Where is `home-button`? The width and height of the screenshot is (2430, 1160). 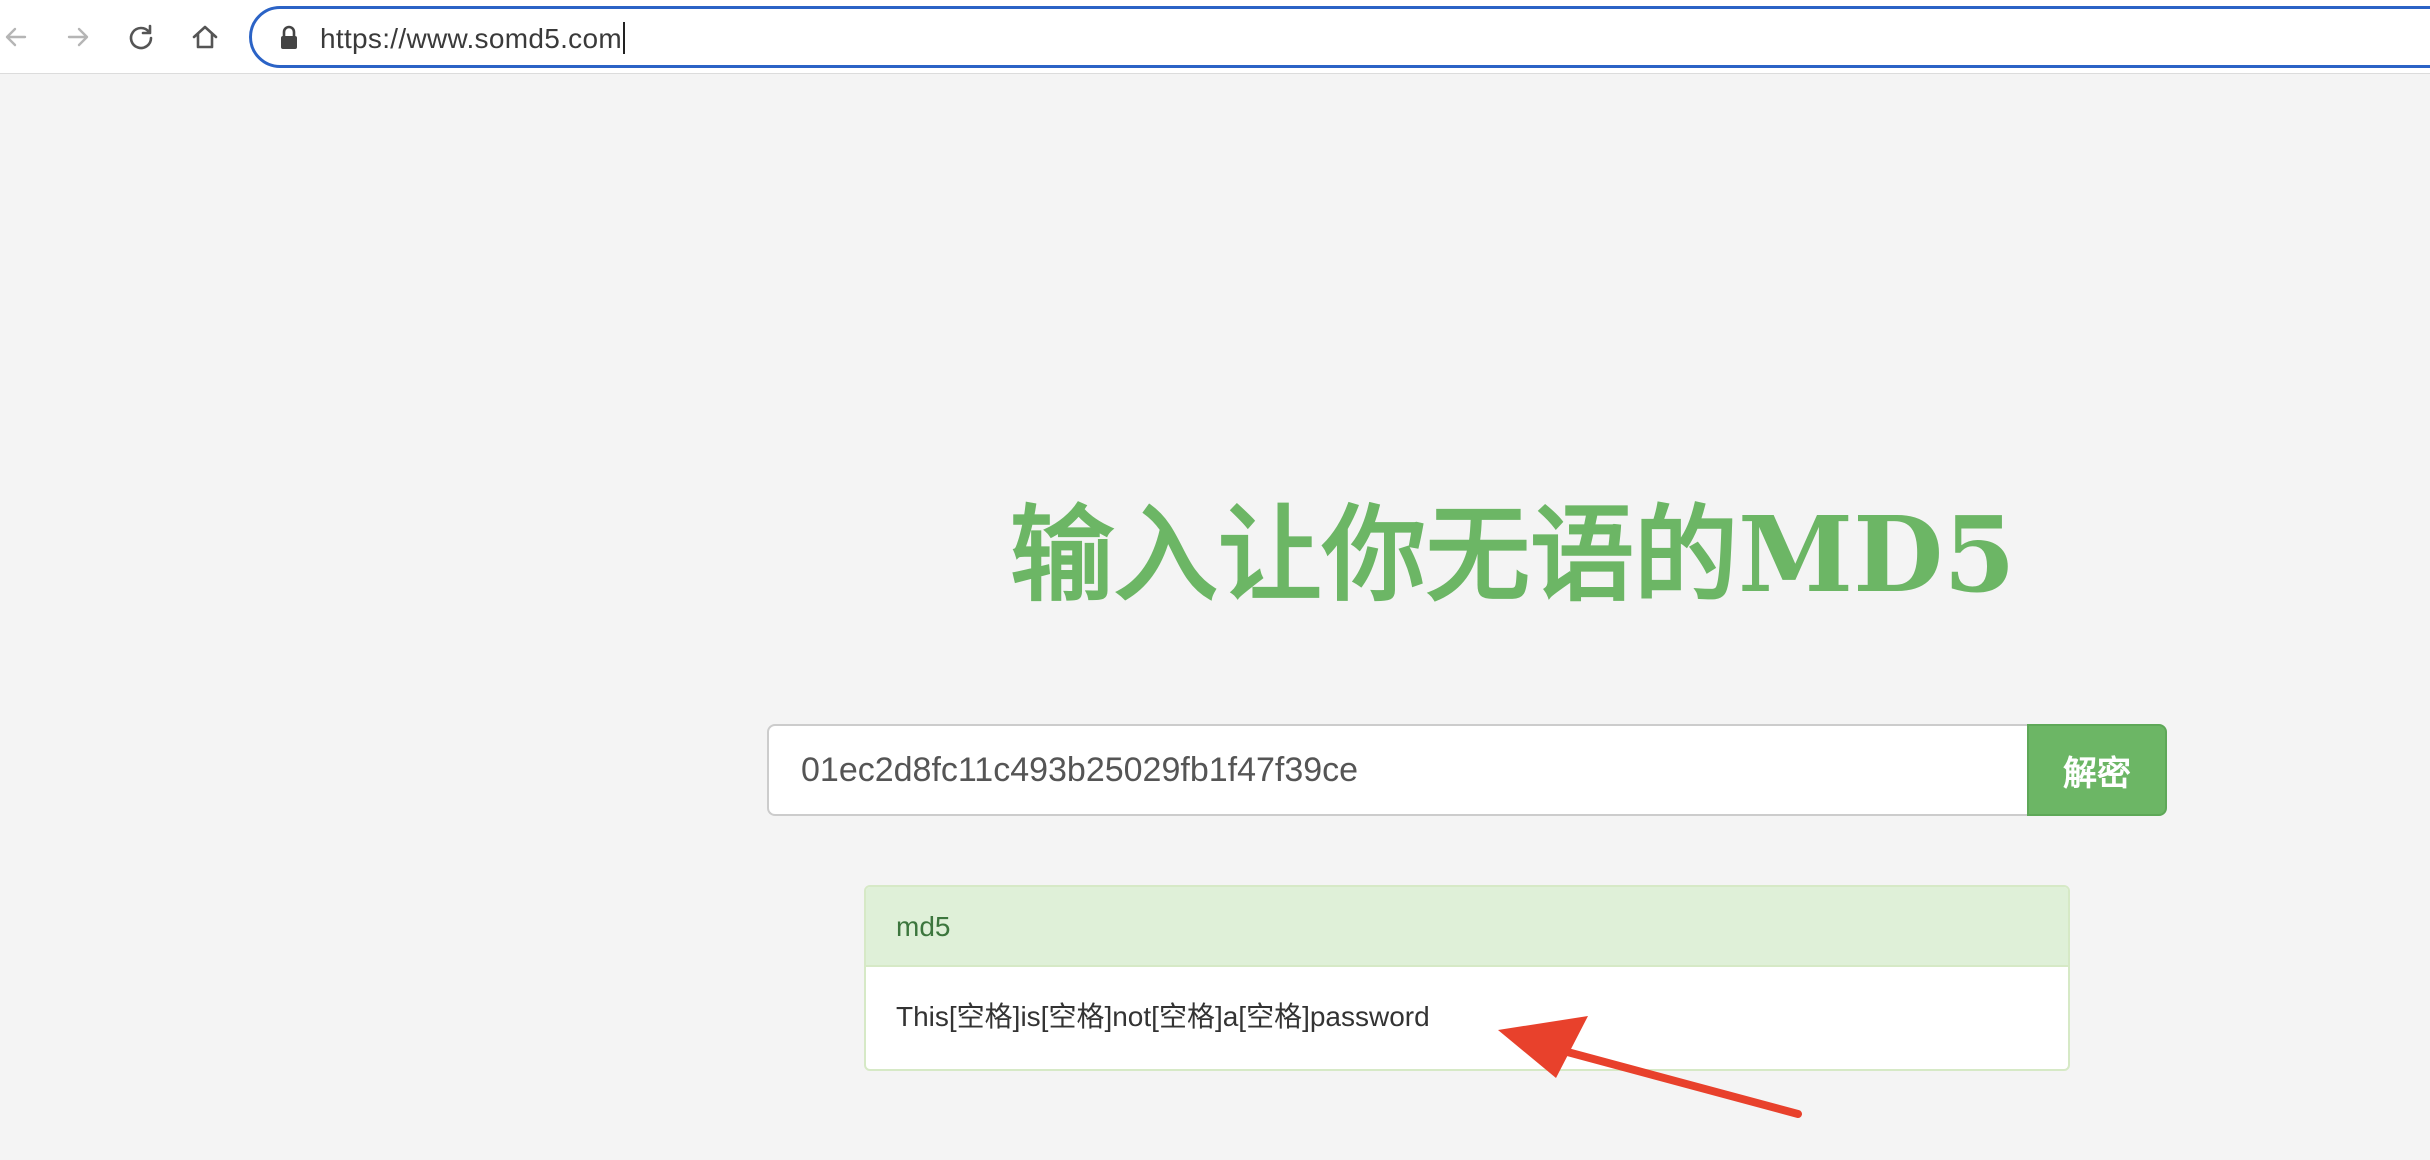 home-button is located at coordinates (205, 37).